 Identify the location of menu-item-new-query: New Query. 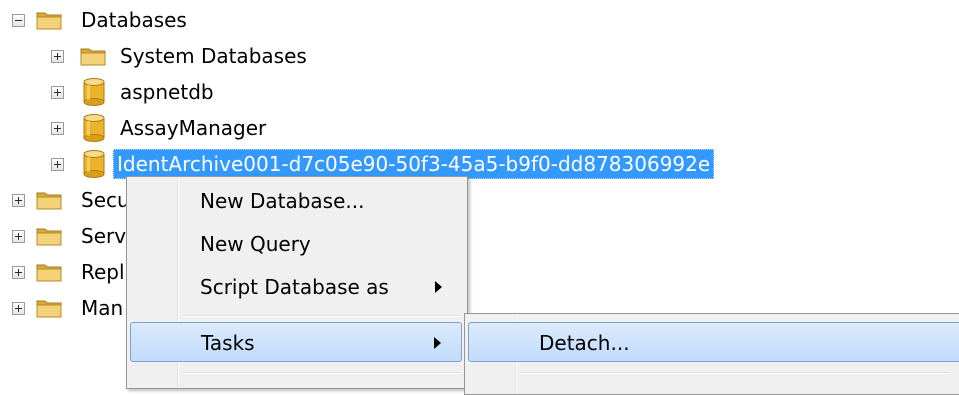
(296, 244).